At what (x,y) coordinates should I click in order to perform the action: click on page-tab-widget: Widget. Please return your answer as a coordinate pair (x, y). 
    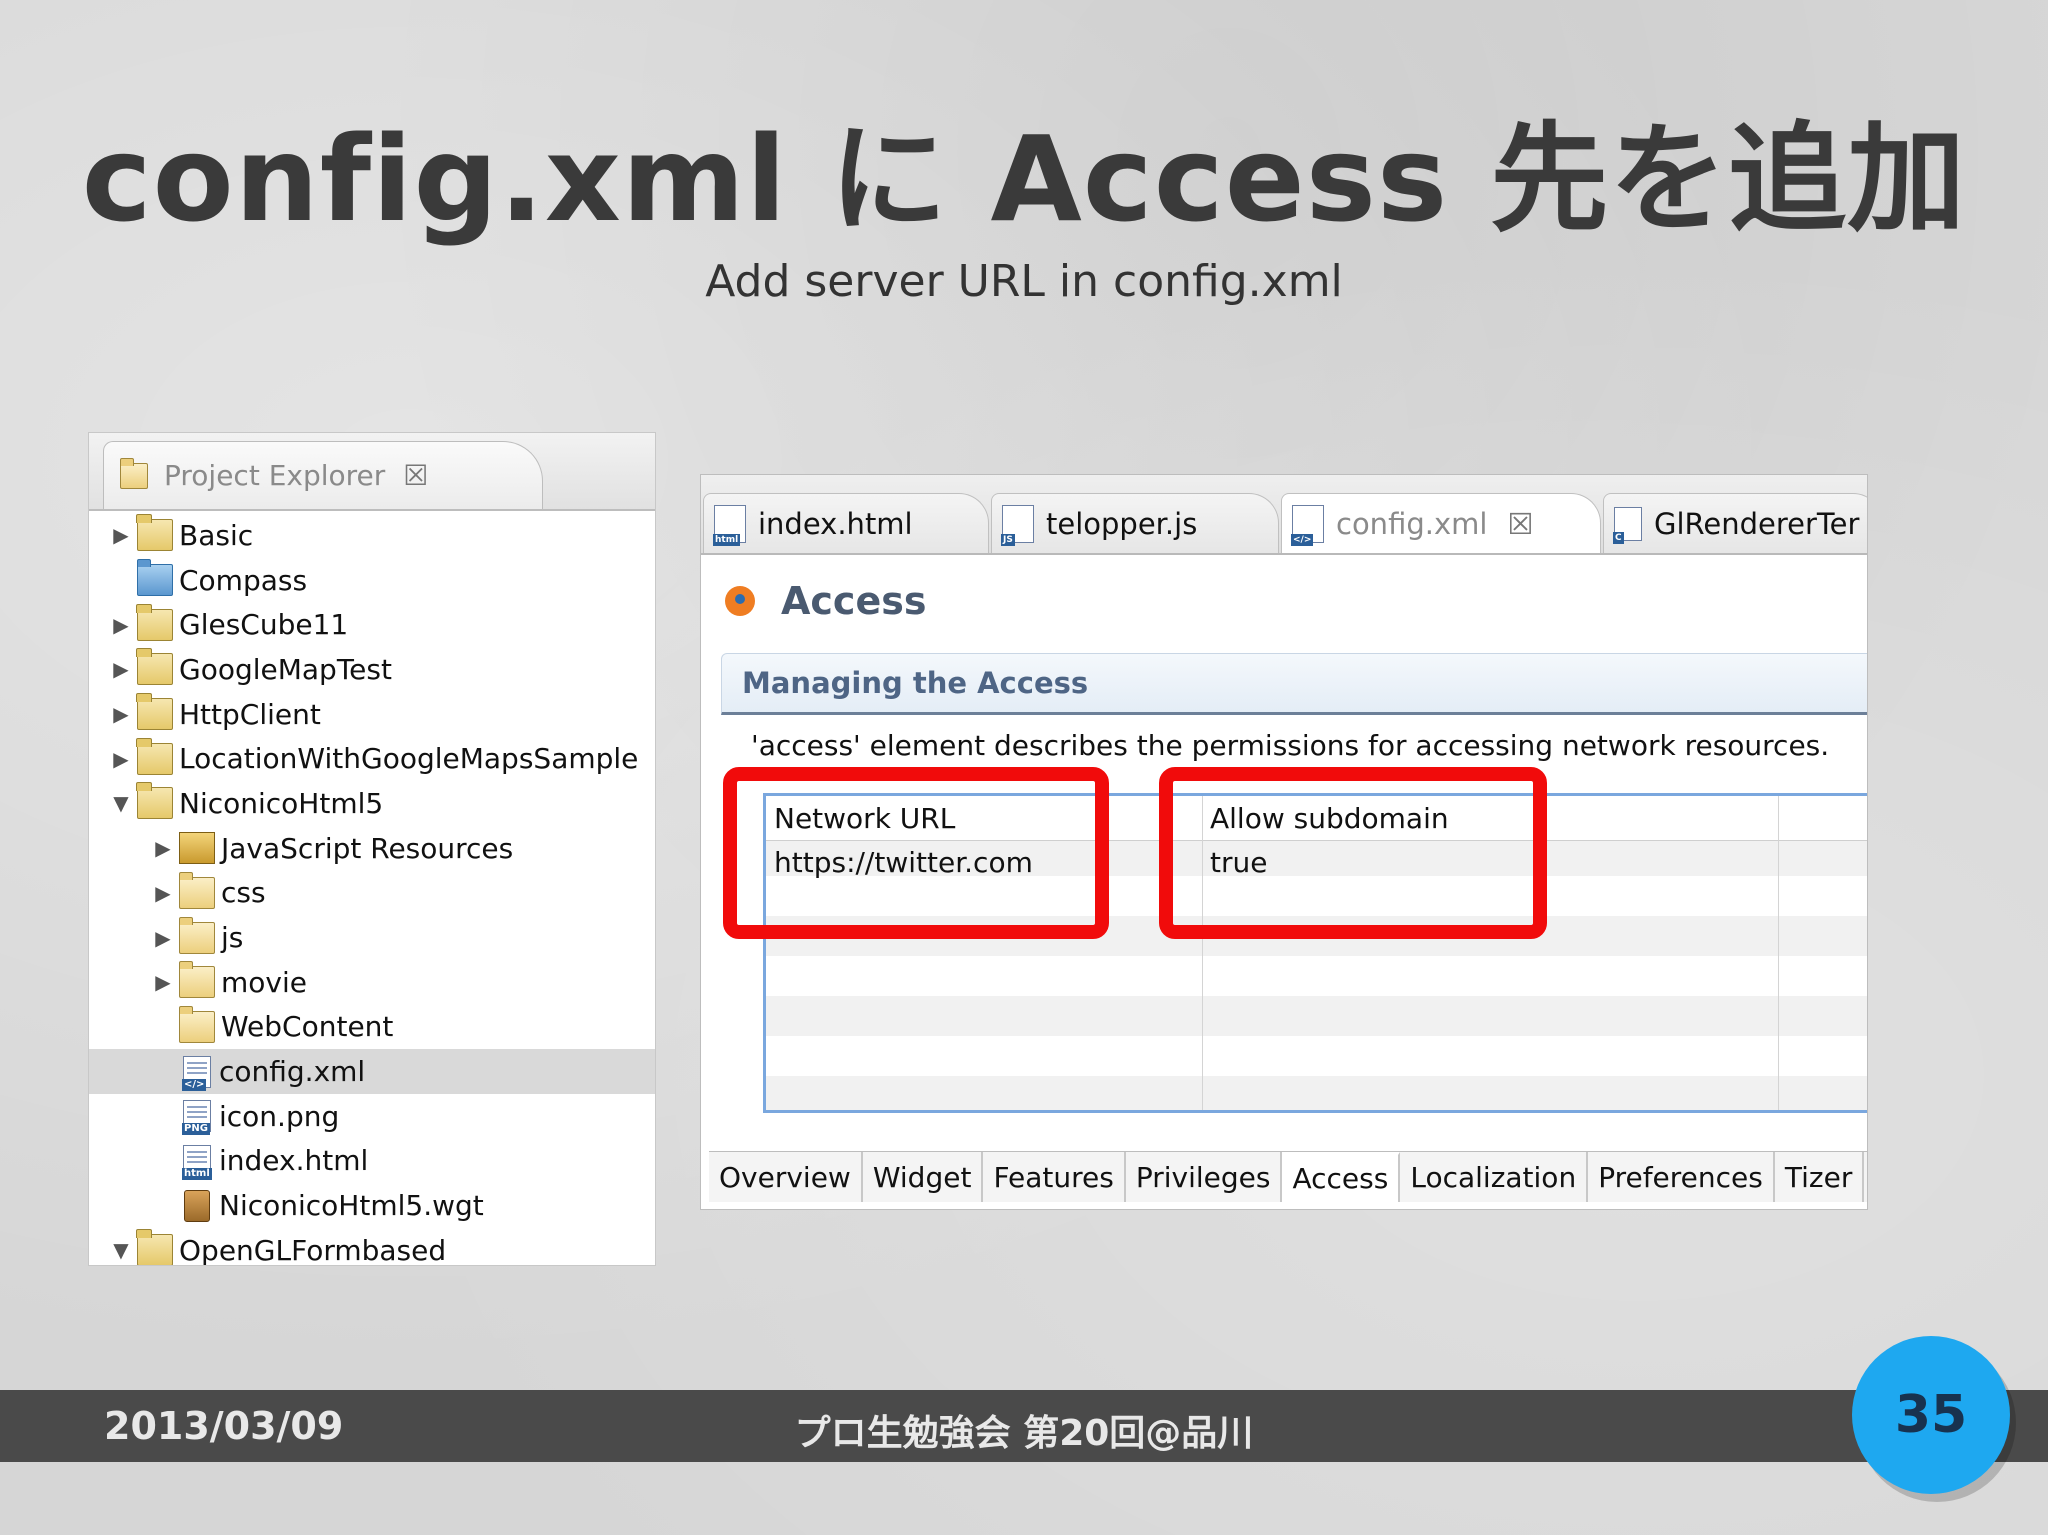
    Looking at the image, I should click on (923, 1177).